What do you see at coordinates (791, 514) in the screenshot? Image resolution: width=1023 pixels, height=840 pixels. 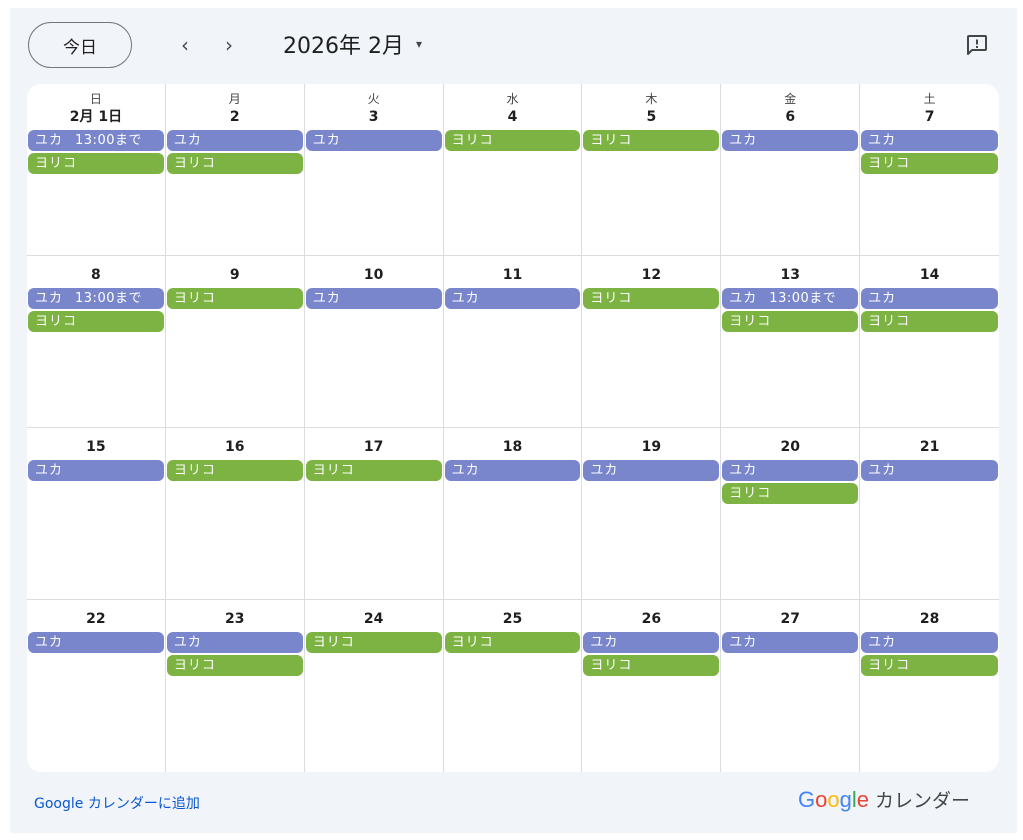 I see `day-cell: 20 ユカ ヨリコ` at bounding box center [791, 514].